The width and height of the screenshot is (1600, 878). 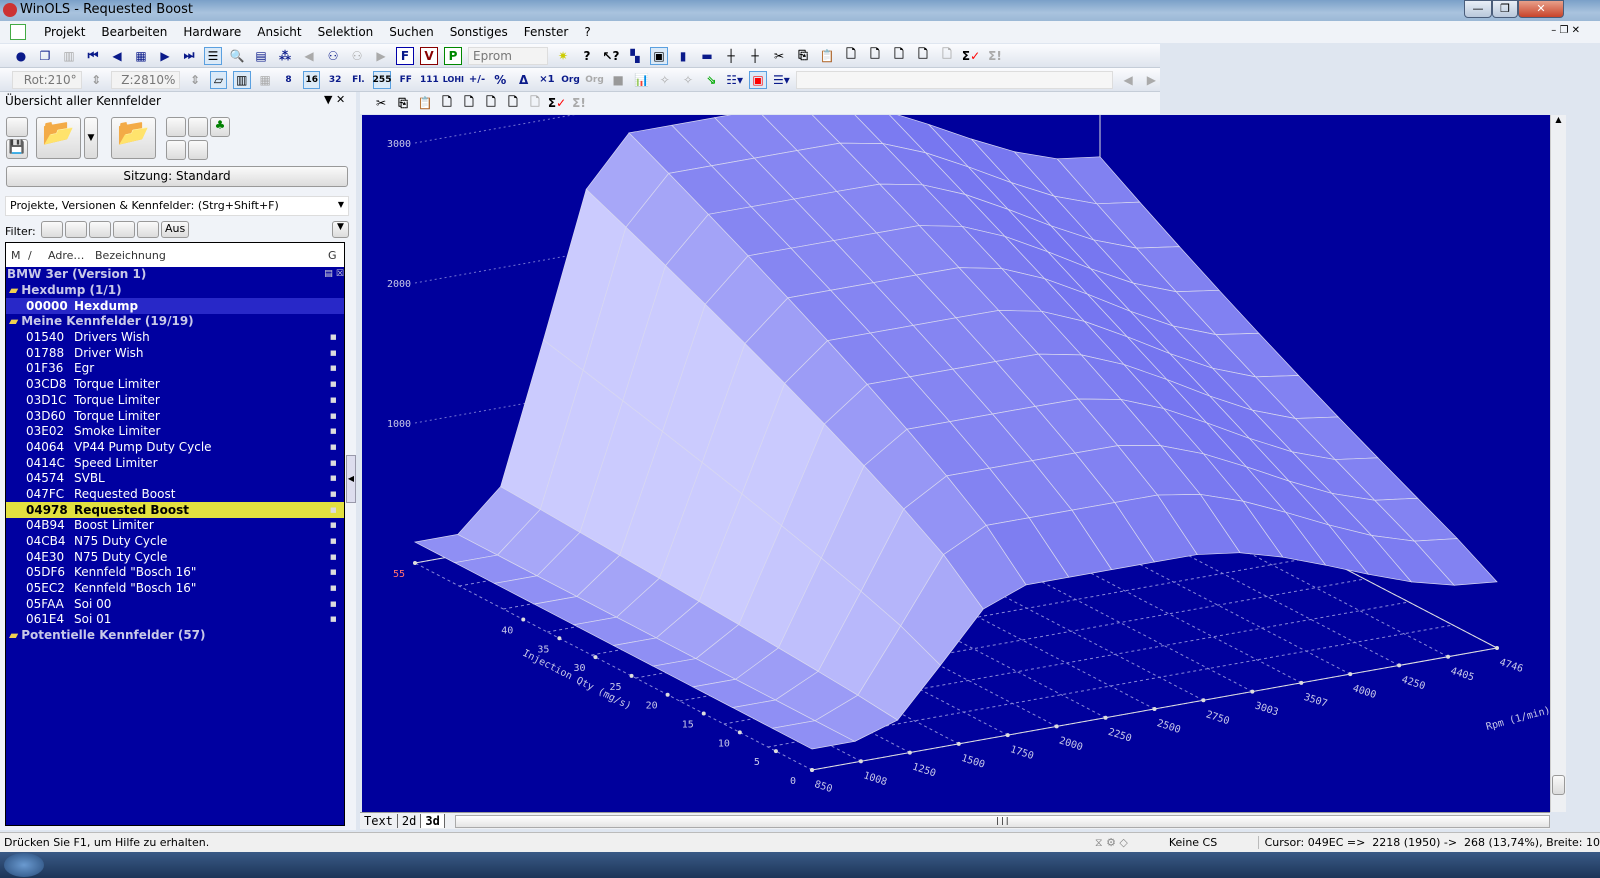 What do you see at coordinates (508, 55) in the screenshot?
I see `eprom-field: Eprom` at bounding box center [508, 55].